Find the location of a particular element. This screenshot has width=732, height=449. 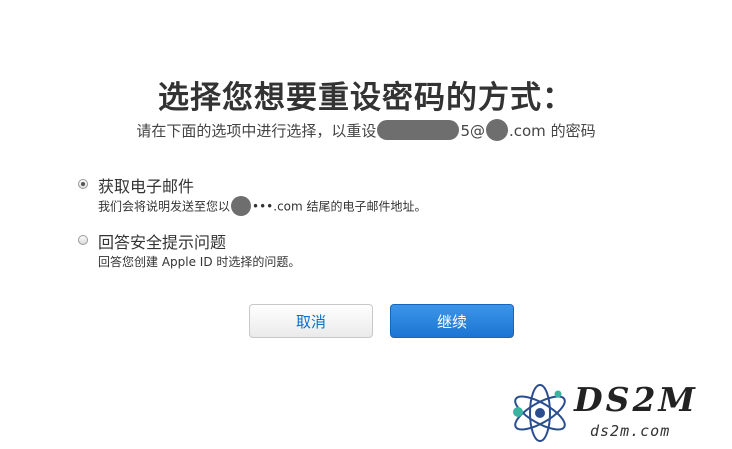

redacted-email-block is located at coordinates (418, 129).